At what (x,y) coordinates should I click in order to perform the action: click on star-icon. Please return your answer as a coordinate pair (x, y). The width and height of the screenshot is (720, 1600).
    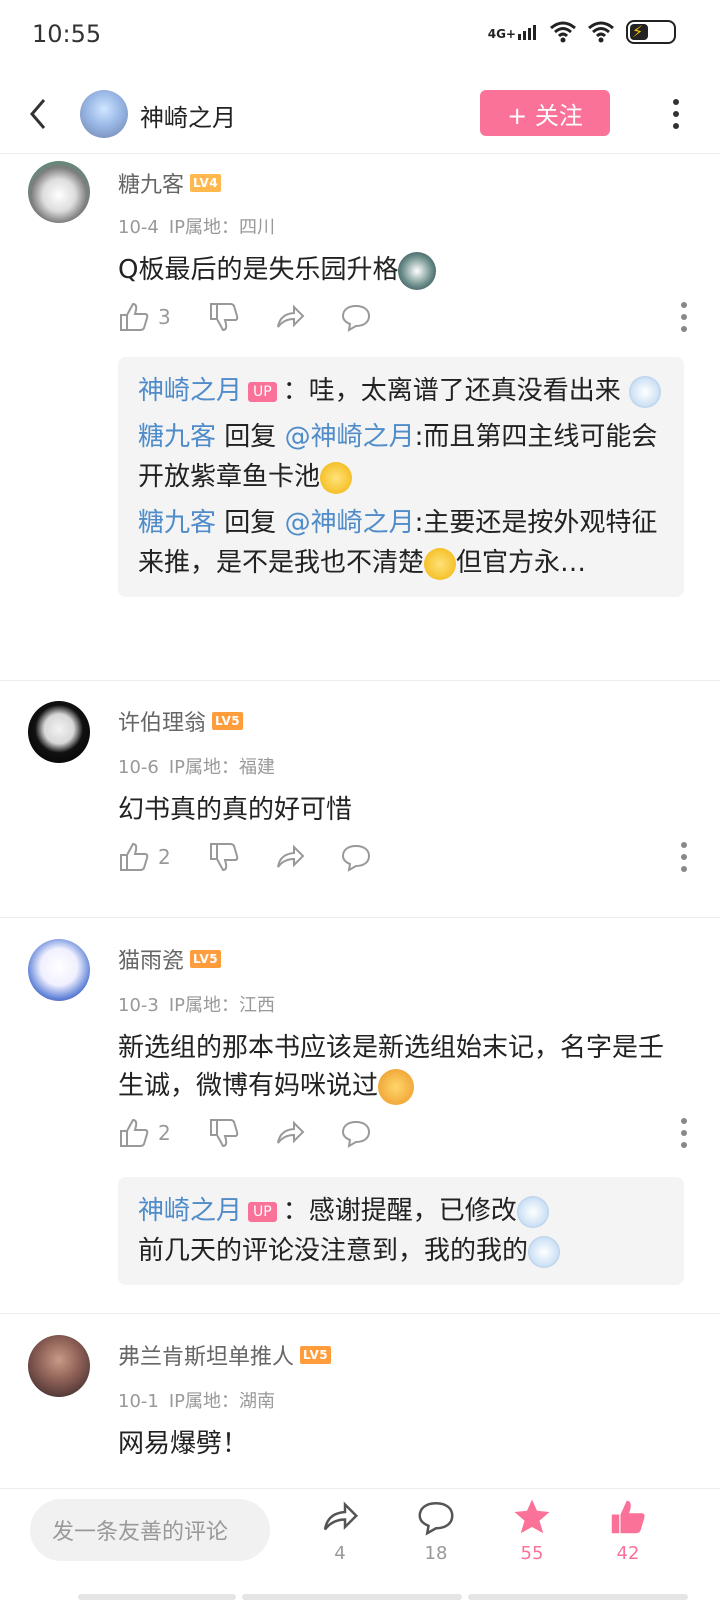
    Looking at the image, I should click on (532, 1516).